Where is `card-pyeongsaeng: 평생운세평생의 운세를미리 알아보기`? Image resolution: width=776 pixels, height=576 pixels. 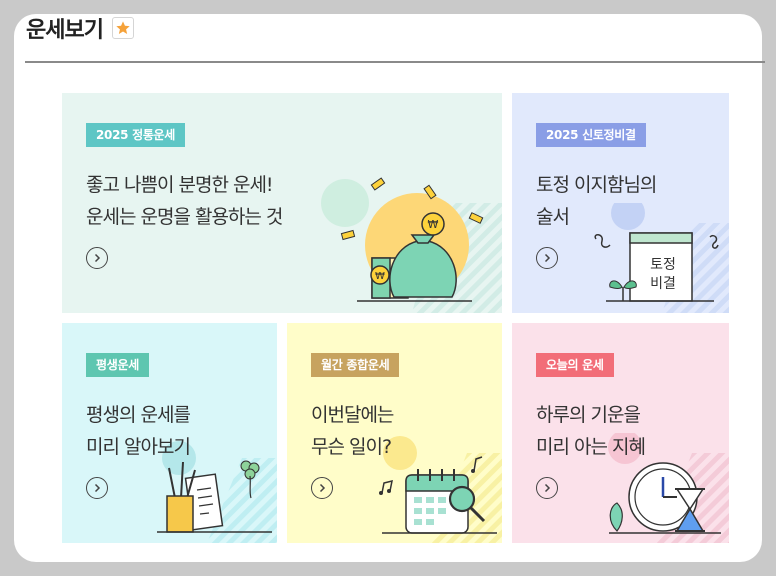 card-pyeongsaeng: 평생운세평생의 운세를미리 알아보기 is located at coordinates (169, 433).